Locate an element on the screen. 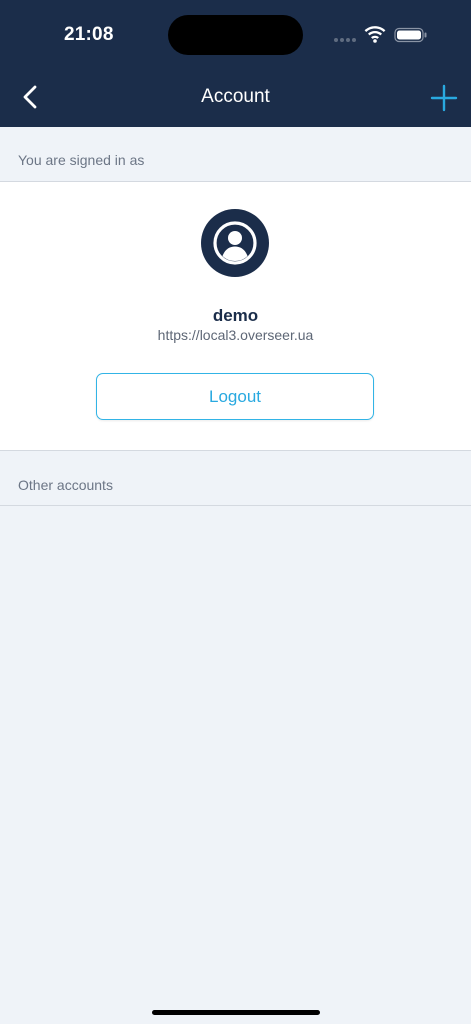 The image size is (471, 1024). wifi-icon is located at coordinates (375, 34).